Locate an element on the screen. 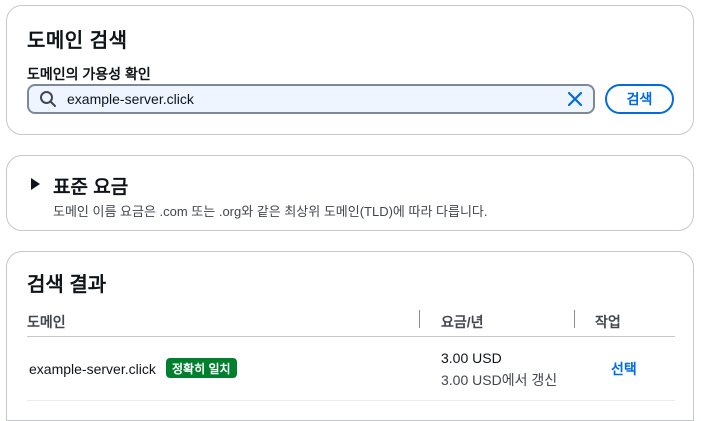 The height and width of the screenshot is (421, 701). select-domain-button: 선택 is located at coordinates (624, 369).